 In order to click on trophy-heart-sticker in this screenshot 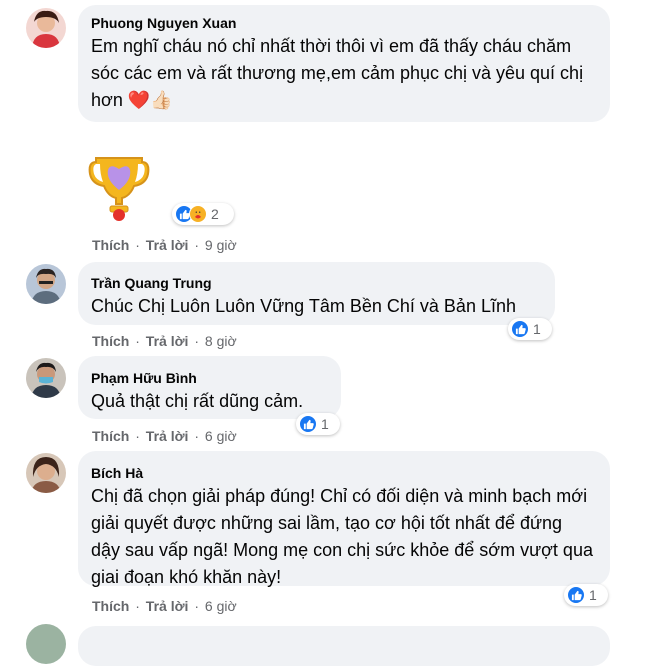, I will do `click(119, 187)`.